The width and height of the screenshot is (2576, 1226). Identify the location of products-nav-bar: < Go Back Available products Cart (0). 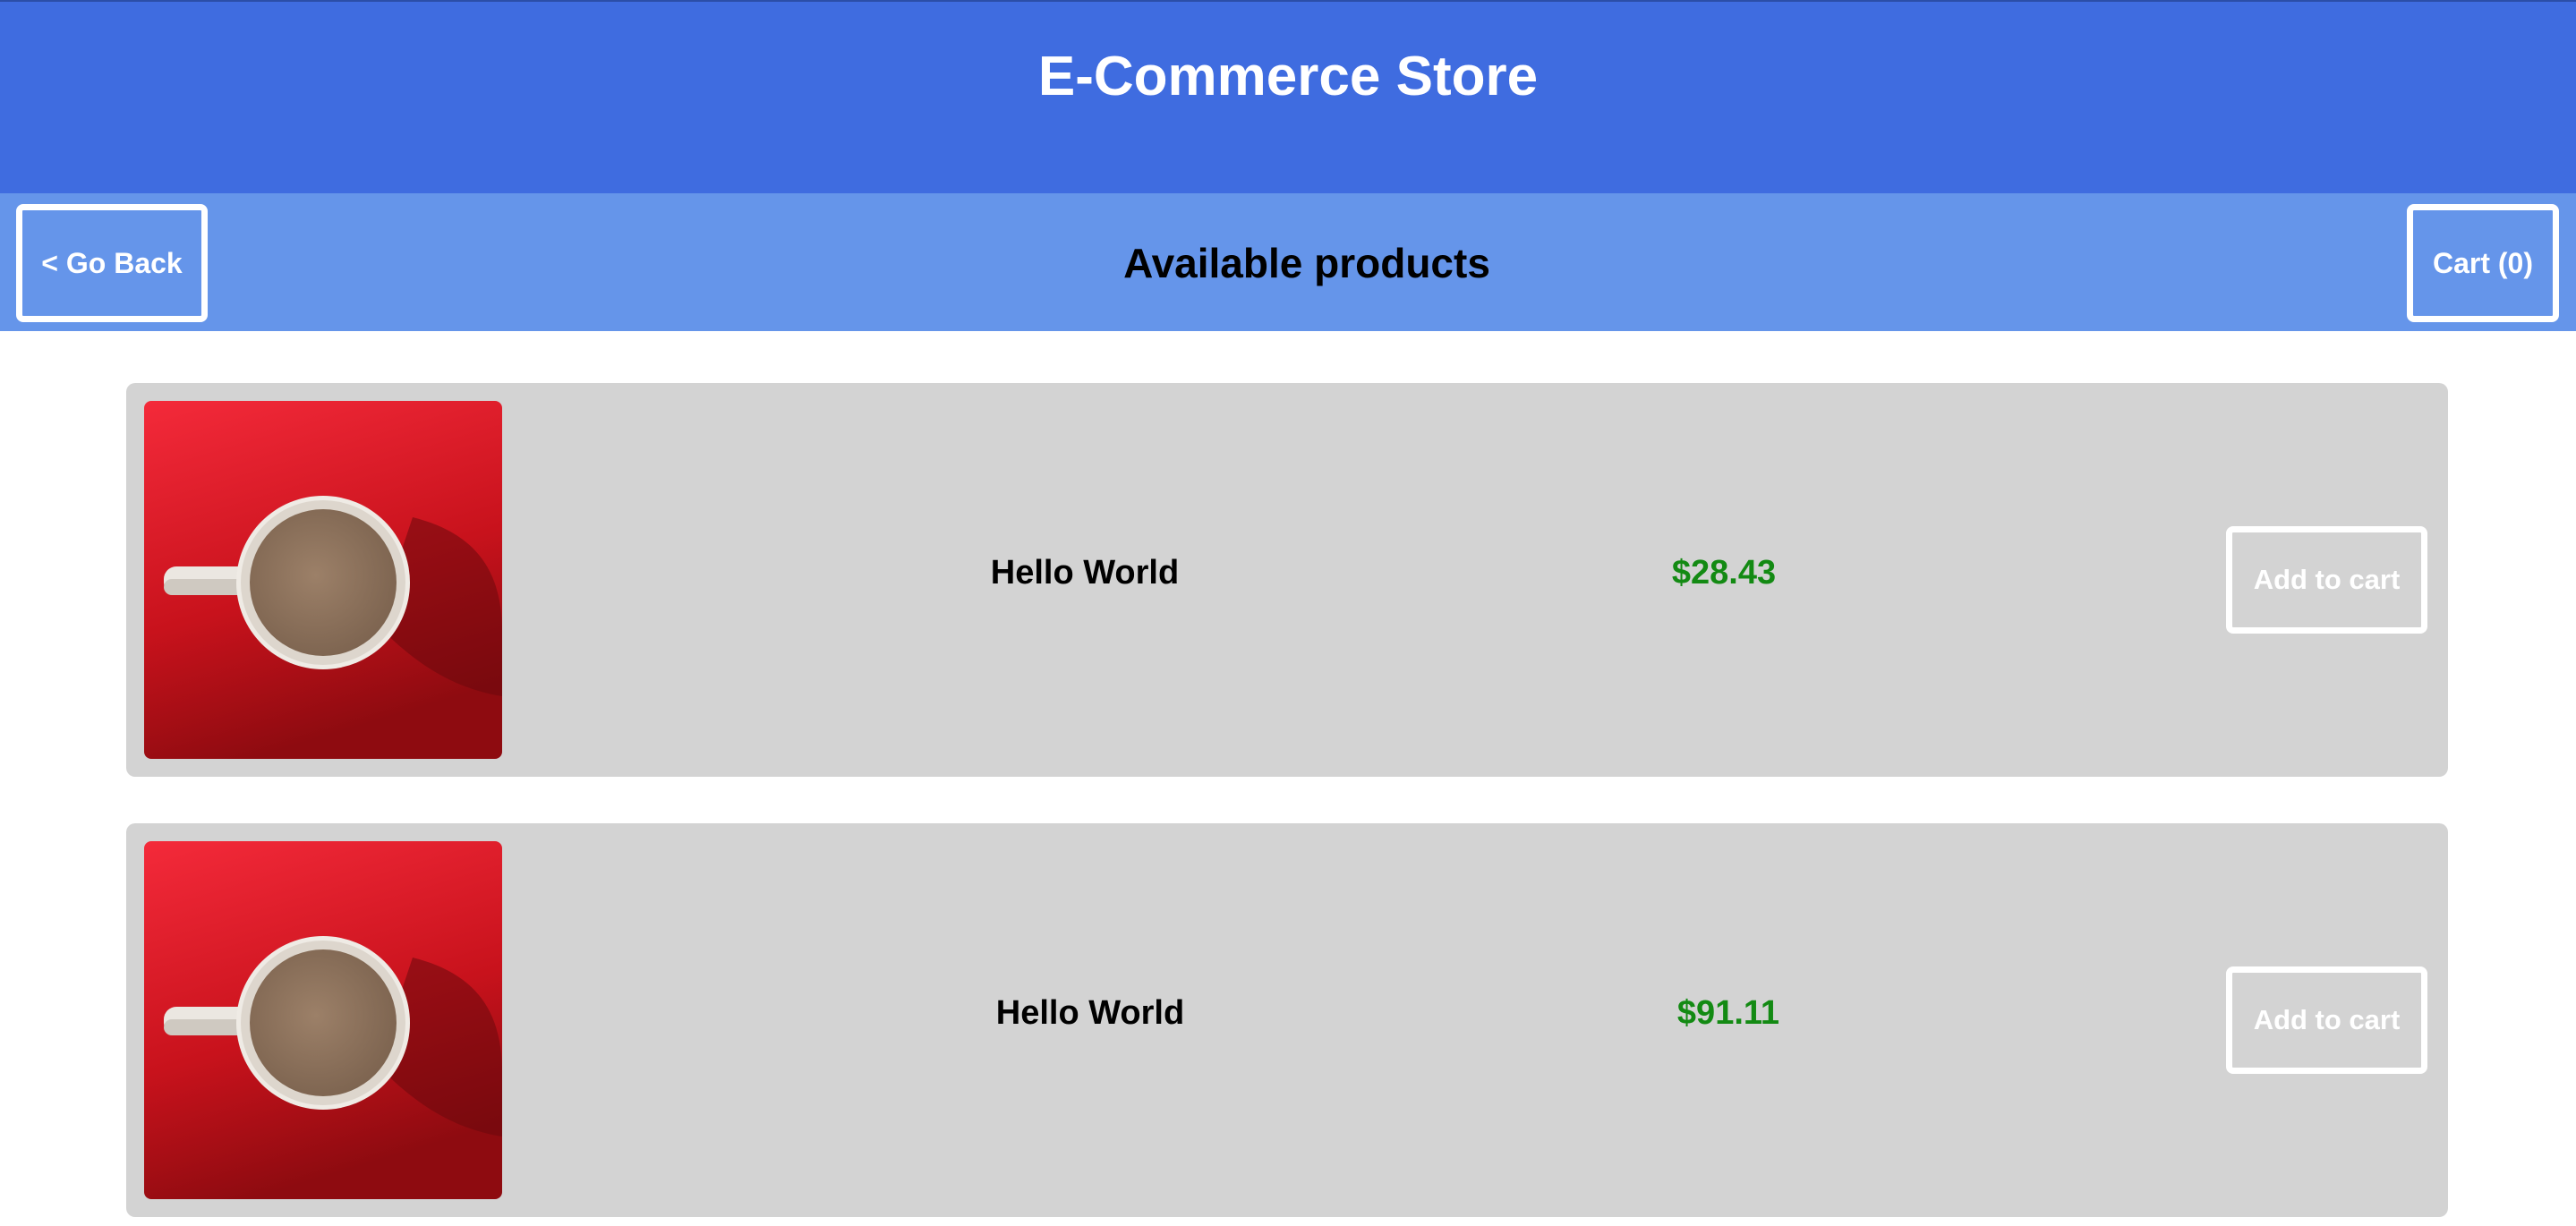
(1288, 262).